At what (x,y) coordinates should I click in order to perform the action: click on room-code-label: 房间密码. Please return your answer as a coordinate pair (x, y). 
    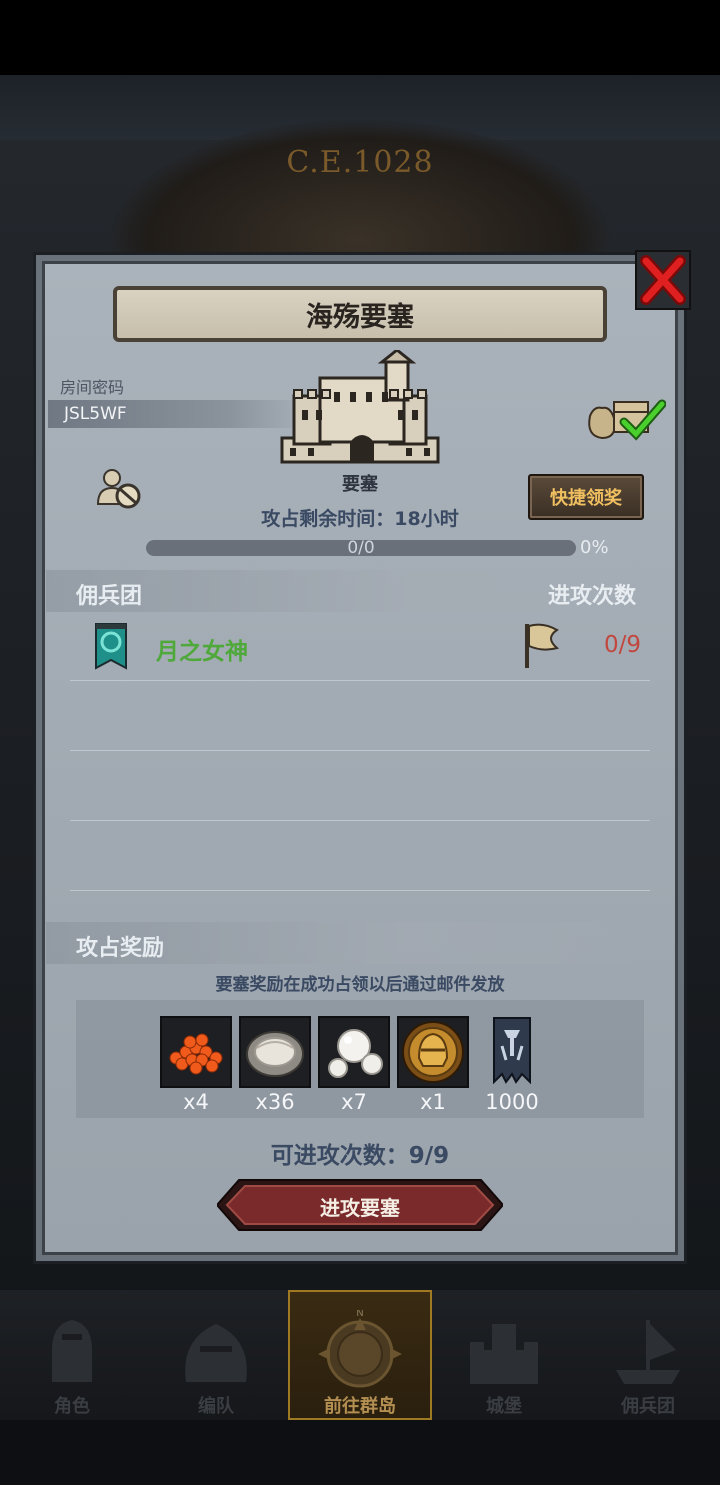
    Looking at the image, I should click on (92, 387).